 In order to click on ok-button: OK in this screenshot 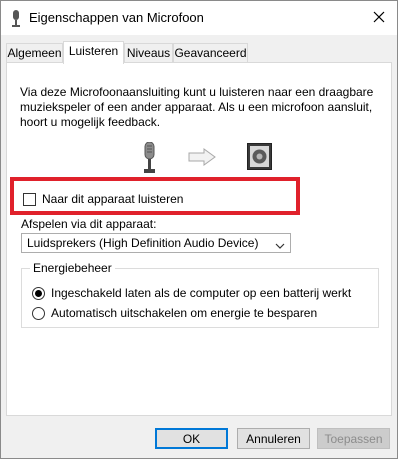, I will do `click(191, 438)`.